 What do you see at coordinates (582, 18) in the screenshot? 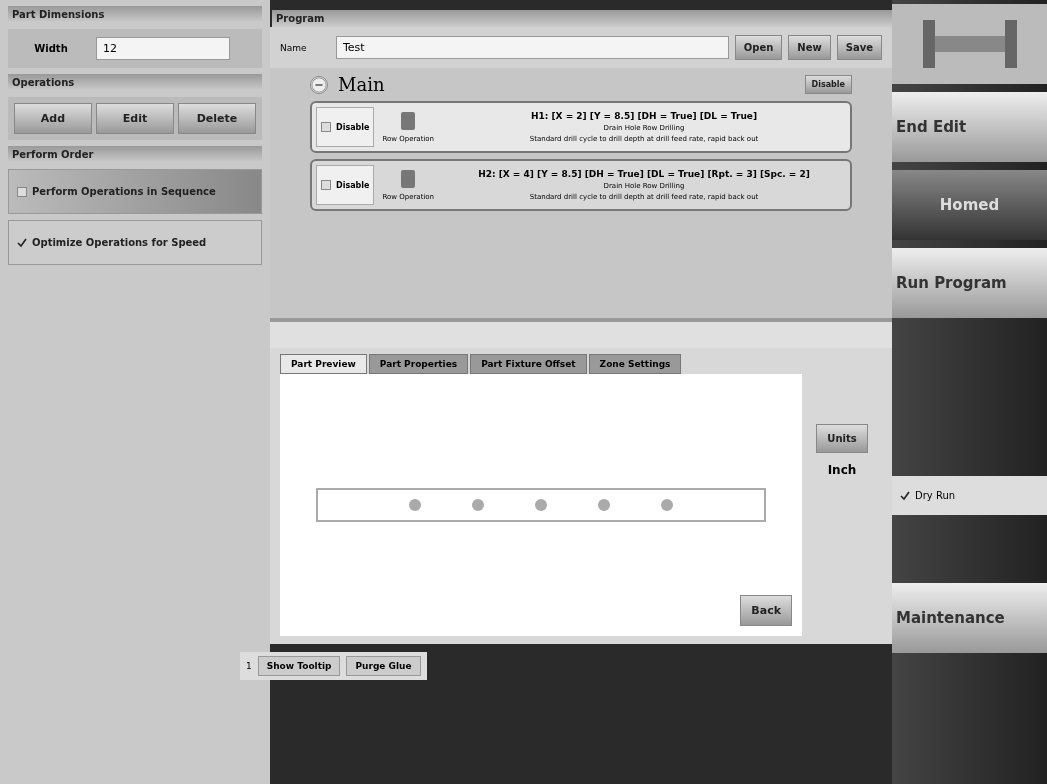
I see `section-title: Program` at bounding box center [582, 18].